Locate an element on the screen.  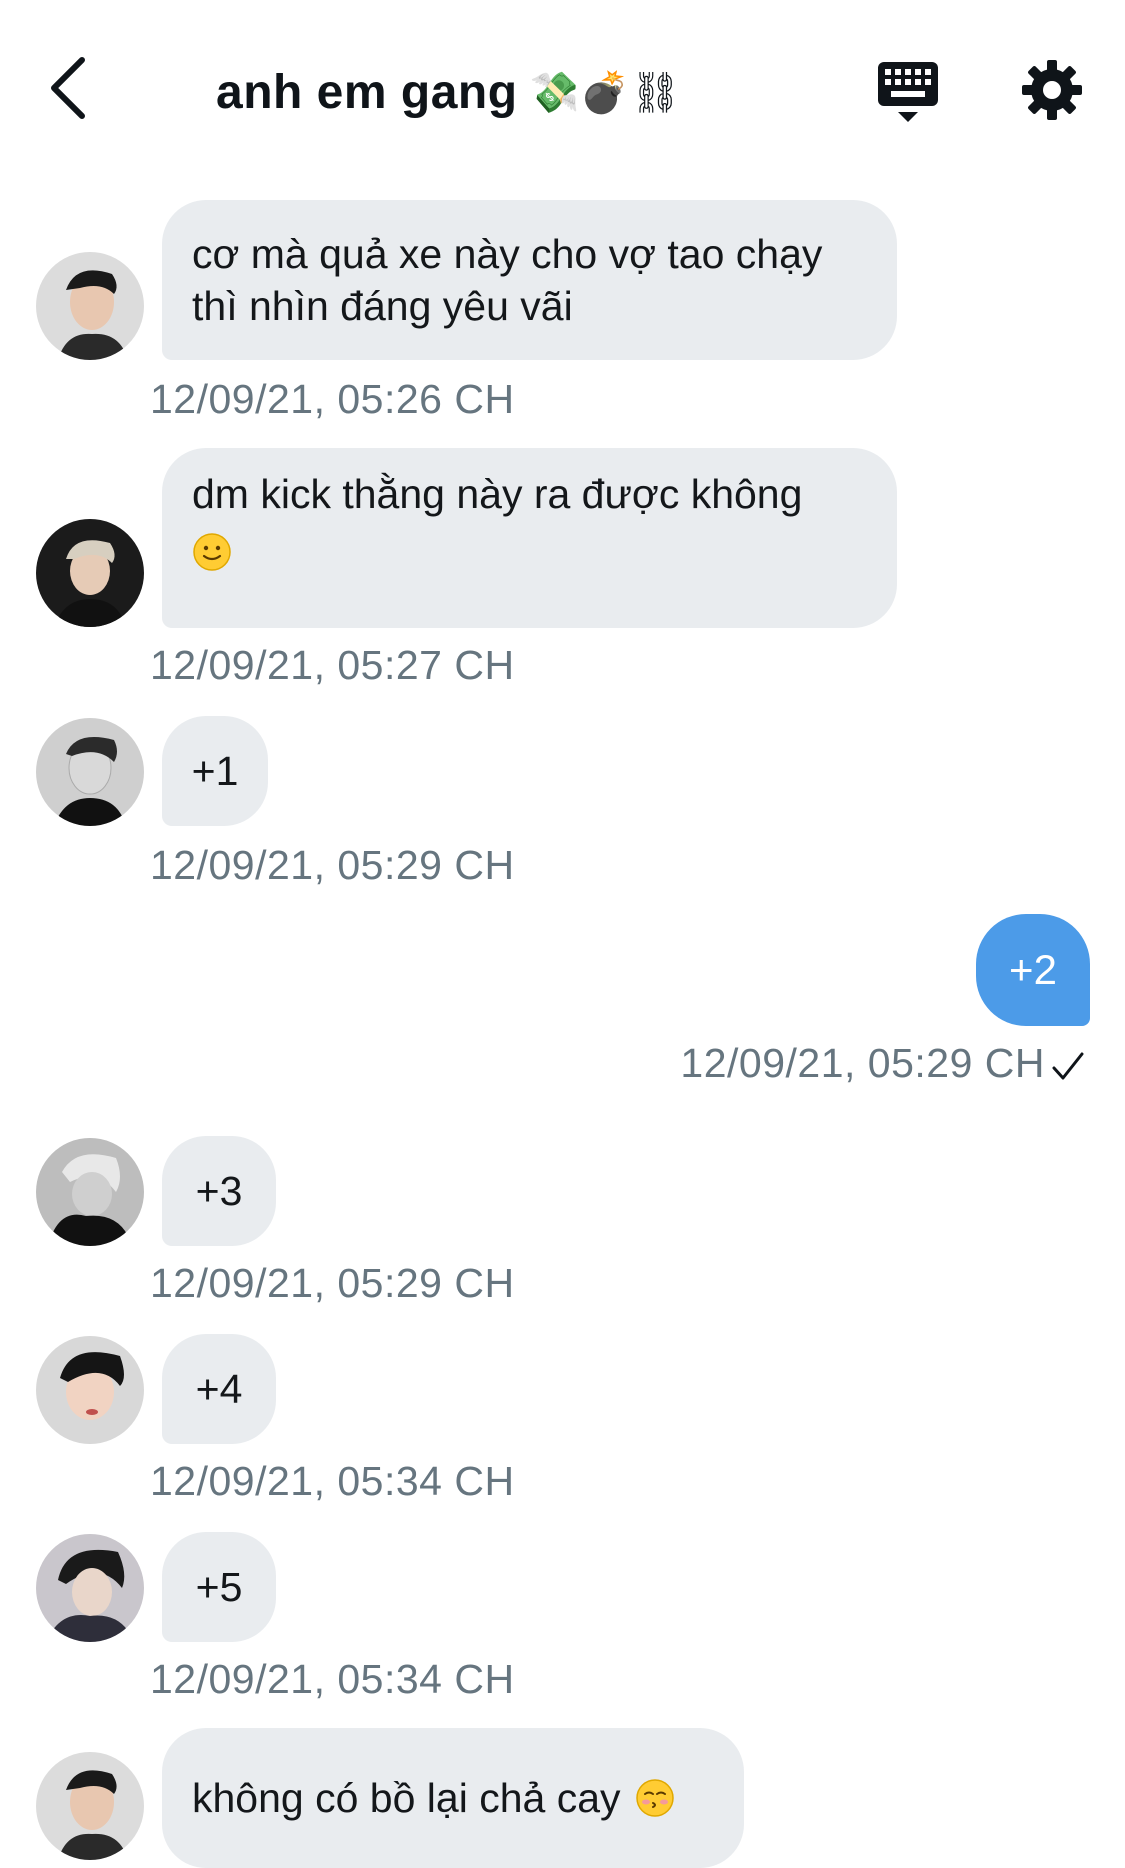
message-text: +5 is located at coordinates (219, 1587).